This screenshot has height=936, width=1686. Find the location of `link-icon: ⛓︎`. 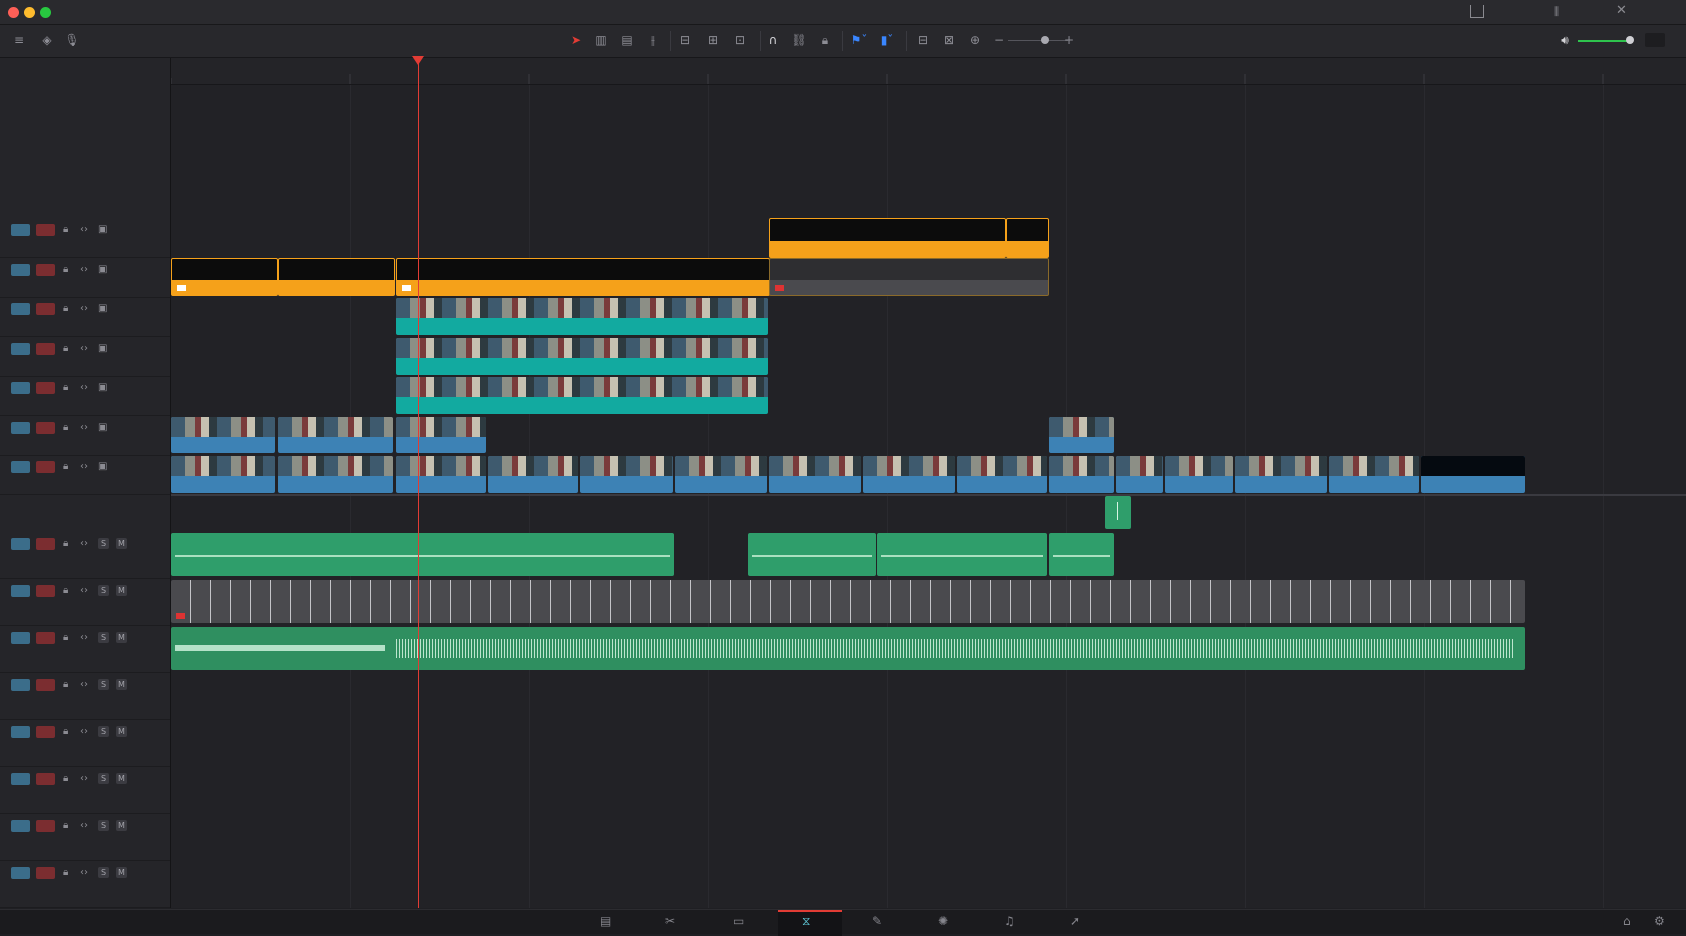

link-icon: ⛓︎ is located at coordinates (799, 40).